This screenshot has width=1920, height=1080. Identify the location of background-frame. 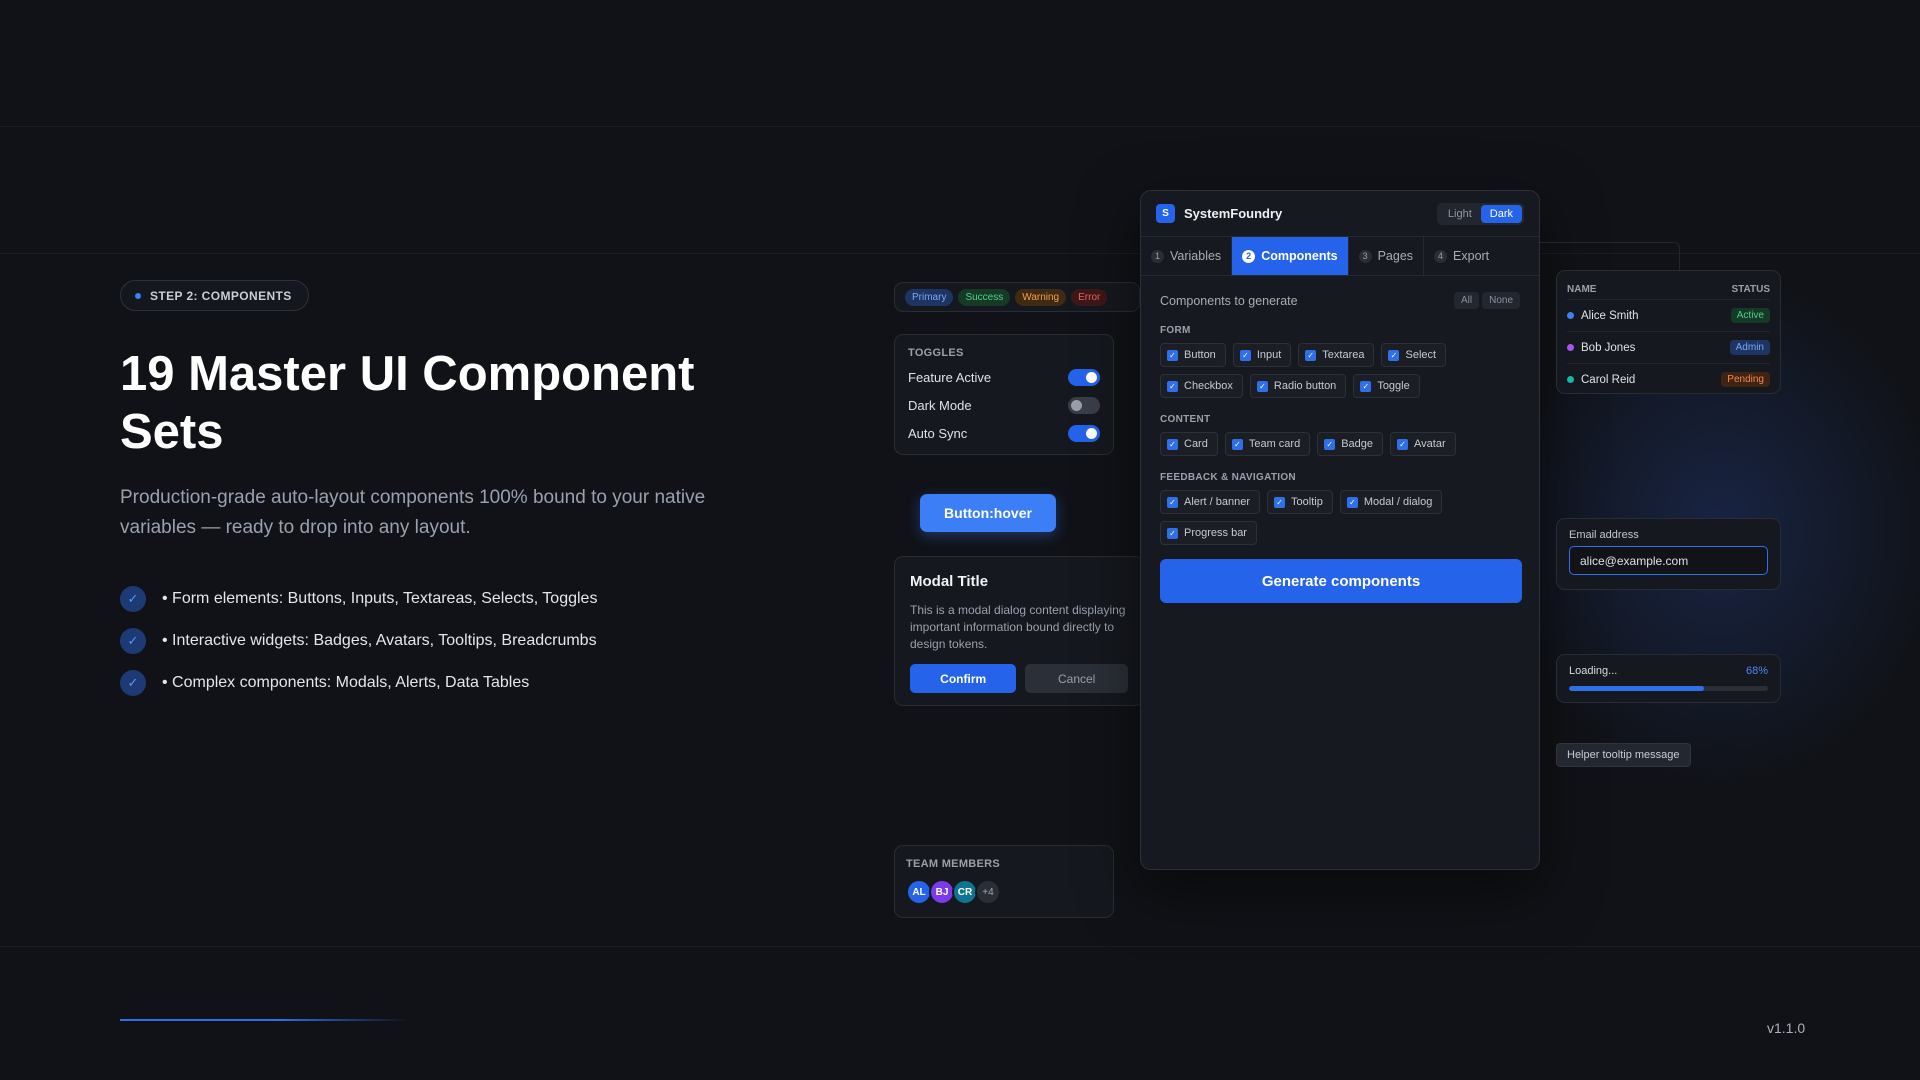
(1610, 257).